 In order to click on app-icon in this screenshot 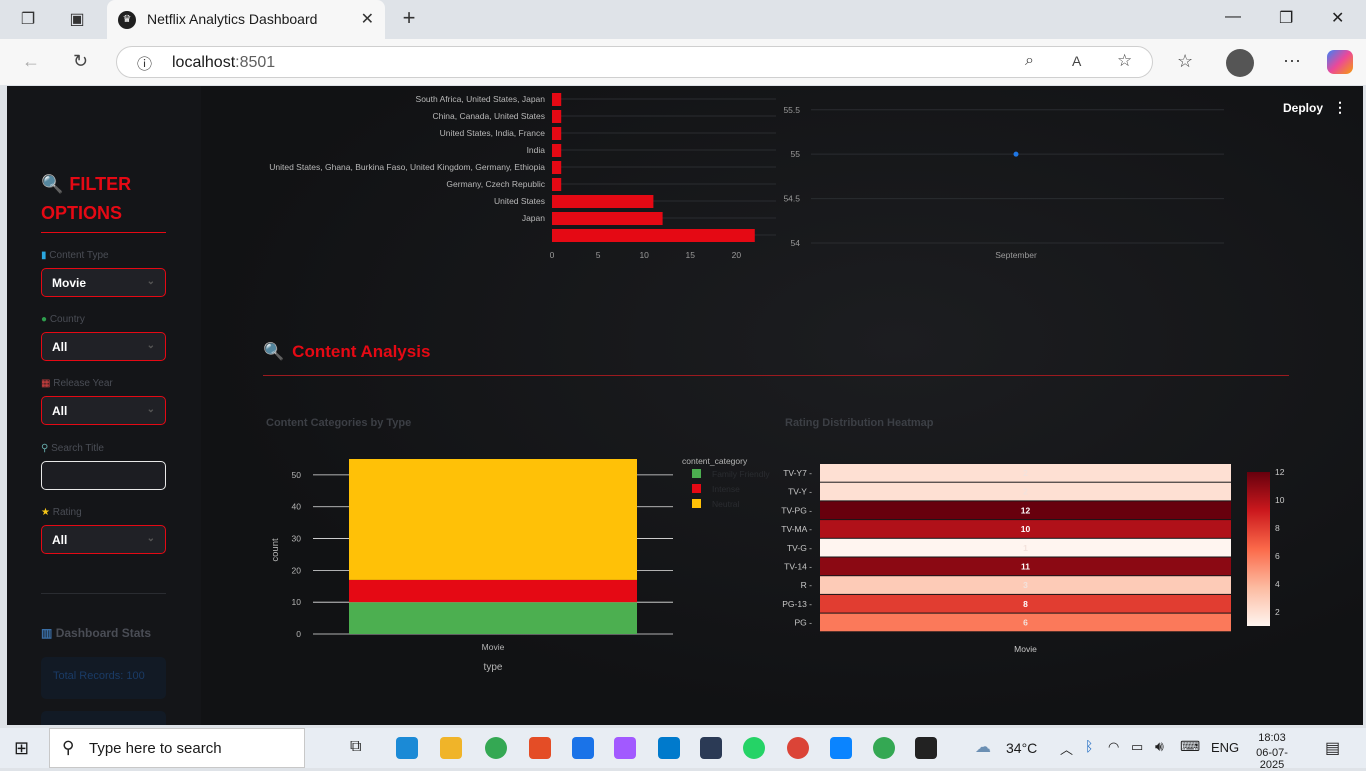, I will do `click(540, 748)`.